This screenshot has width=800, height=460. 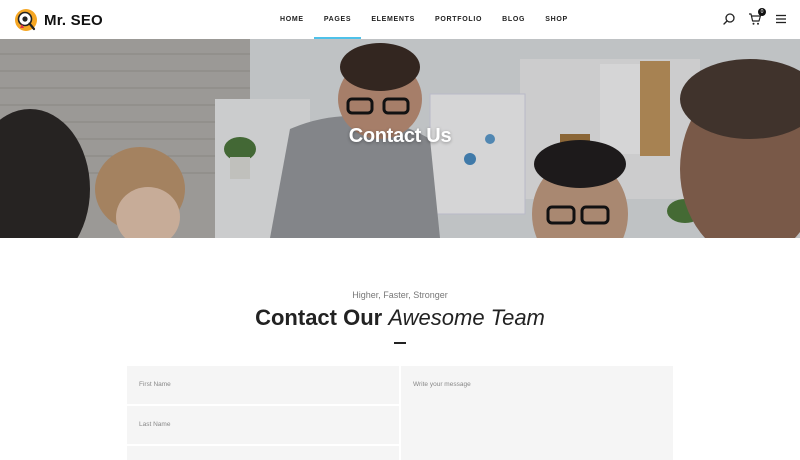 I want to click on header-icons: 0, so click(x=755, y=17).